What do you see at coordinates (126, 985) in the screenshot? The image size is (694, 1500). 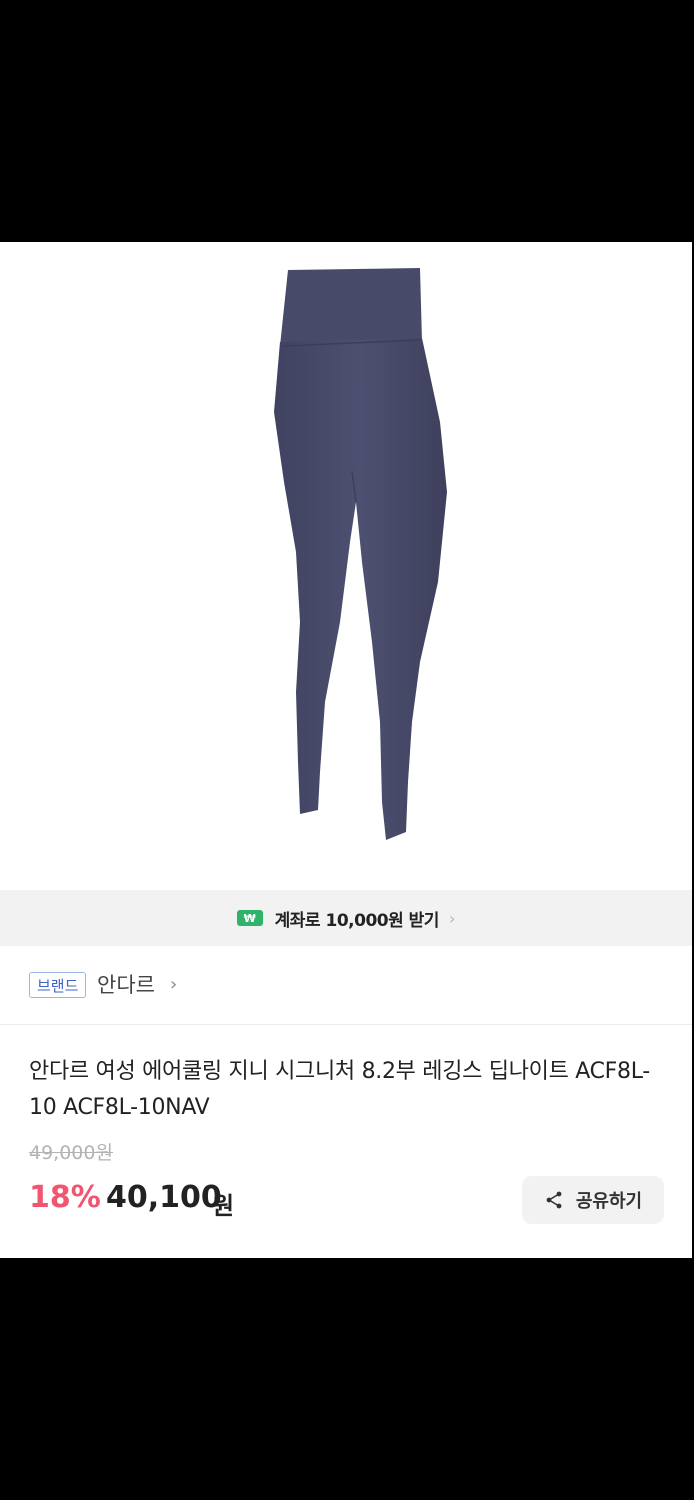 I see `brand-link: 안다르` at bounding box center [126, 985].